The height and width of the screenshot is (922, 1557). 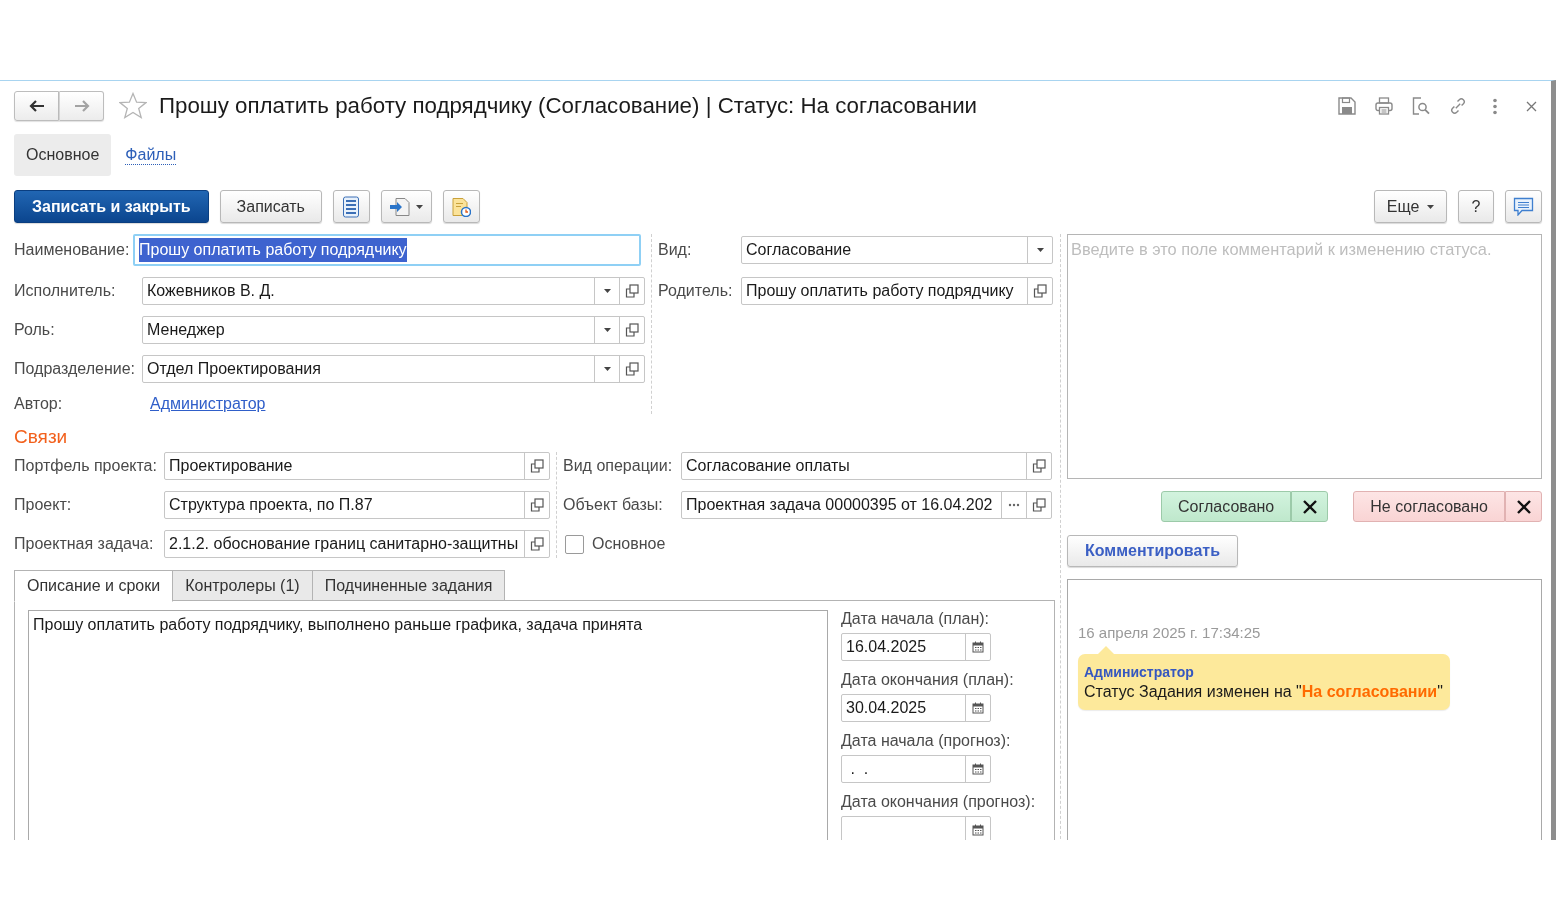 What do you see at coordinates (928, 680) in the screenshot?
I see `field-label: Дата окончания (план):` at bounding box center [928, 680].